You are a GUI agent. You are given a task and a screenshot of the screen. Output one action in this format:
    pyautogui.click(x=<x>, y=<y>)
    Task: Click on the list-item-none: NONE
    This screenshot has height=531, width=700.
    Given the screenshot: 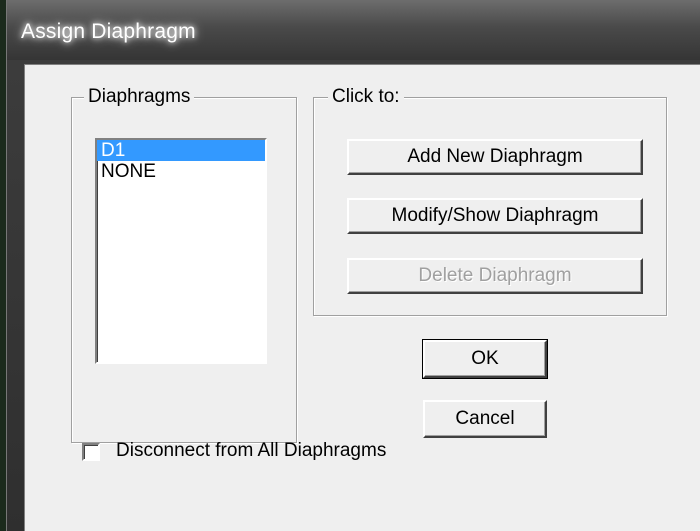 What is the action you would take?
    pyautogui.click(x=181, y=171)
    